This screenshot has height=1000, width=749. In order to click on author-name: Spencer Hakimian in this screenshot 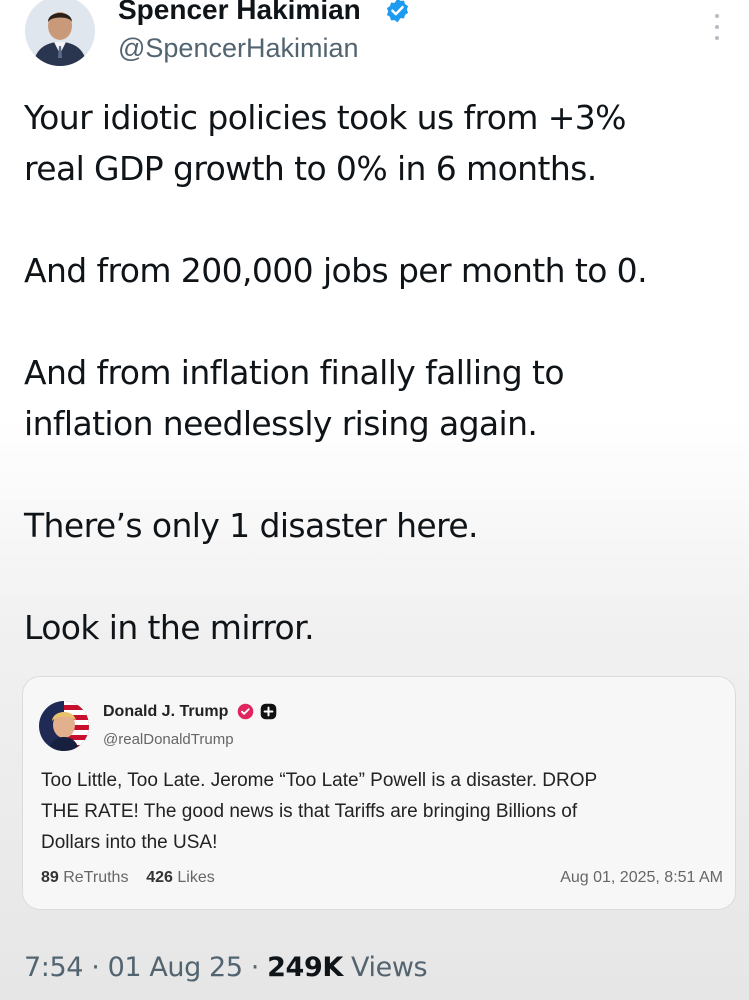, I will do `click(239, 13)`.